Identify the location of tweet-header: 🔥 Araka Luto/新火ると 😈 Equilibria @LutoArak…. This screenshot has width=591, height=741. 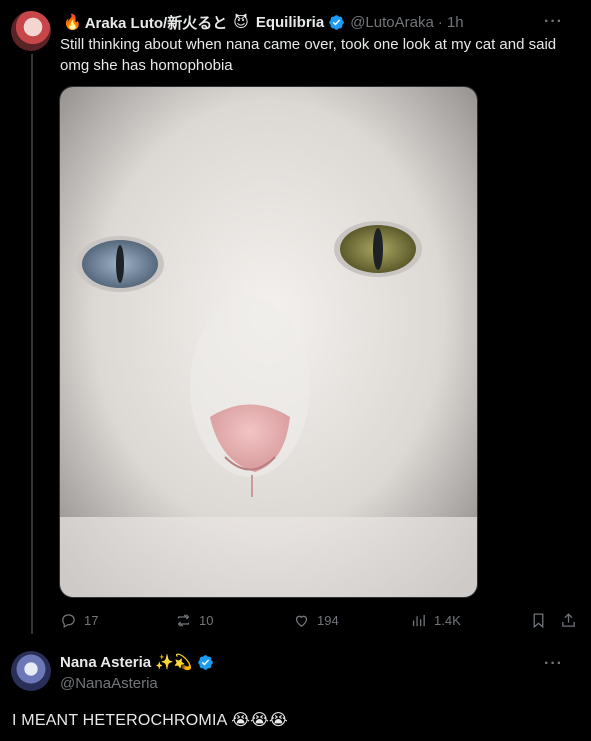
(318, 22).